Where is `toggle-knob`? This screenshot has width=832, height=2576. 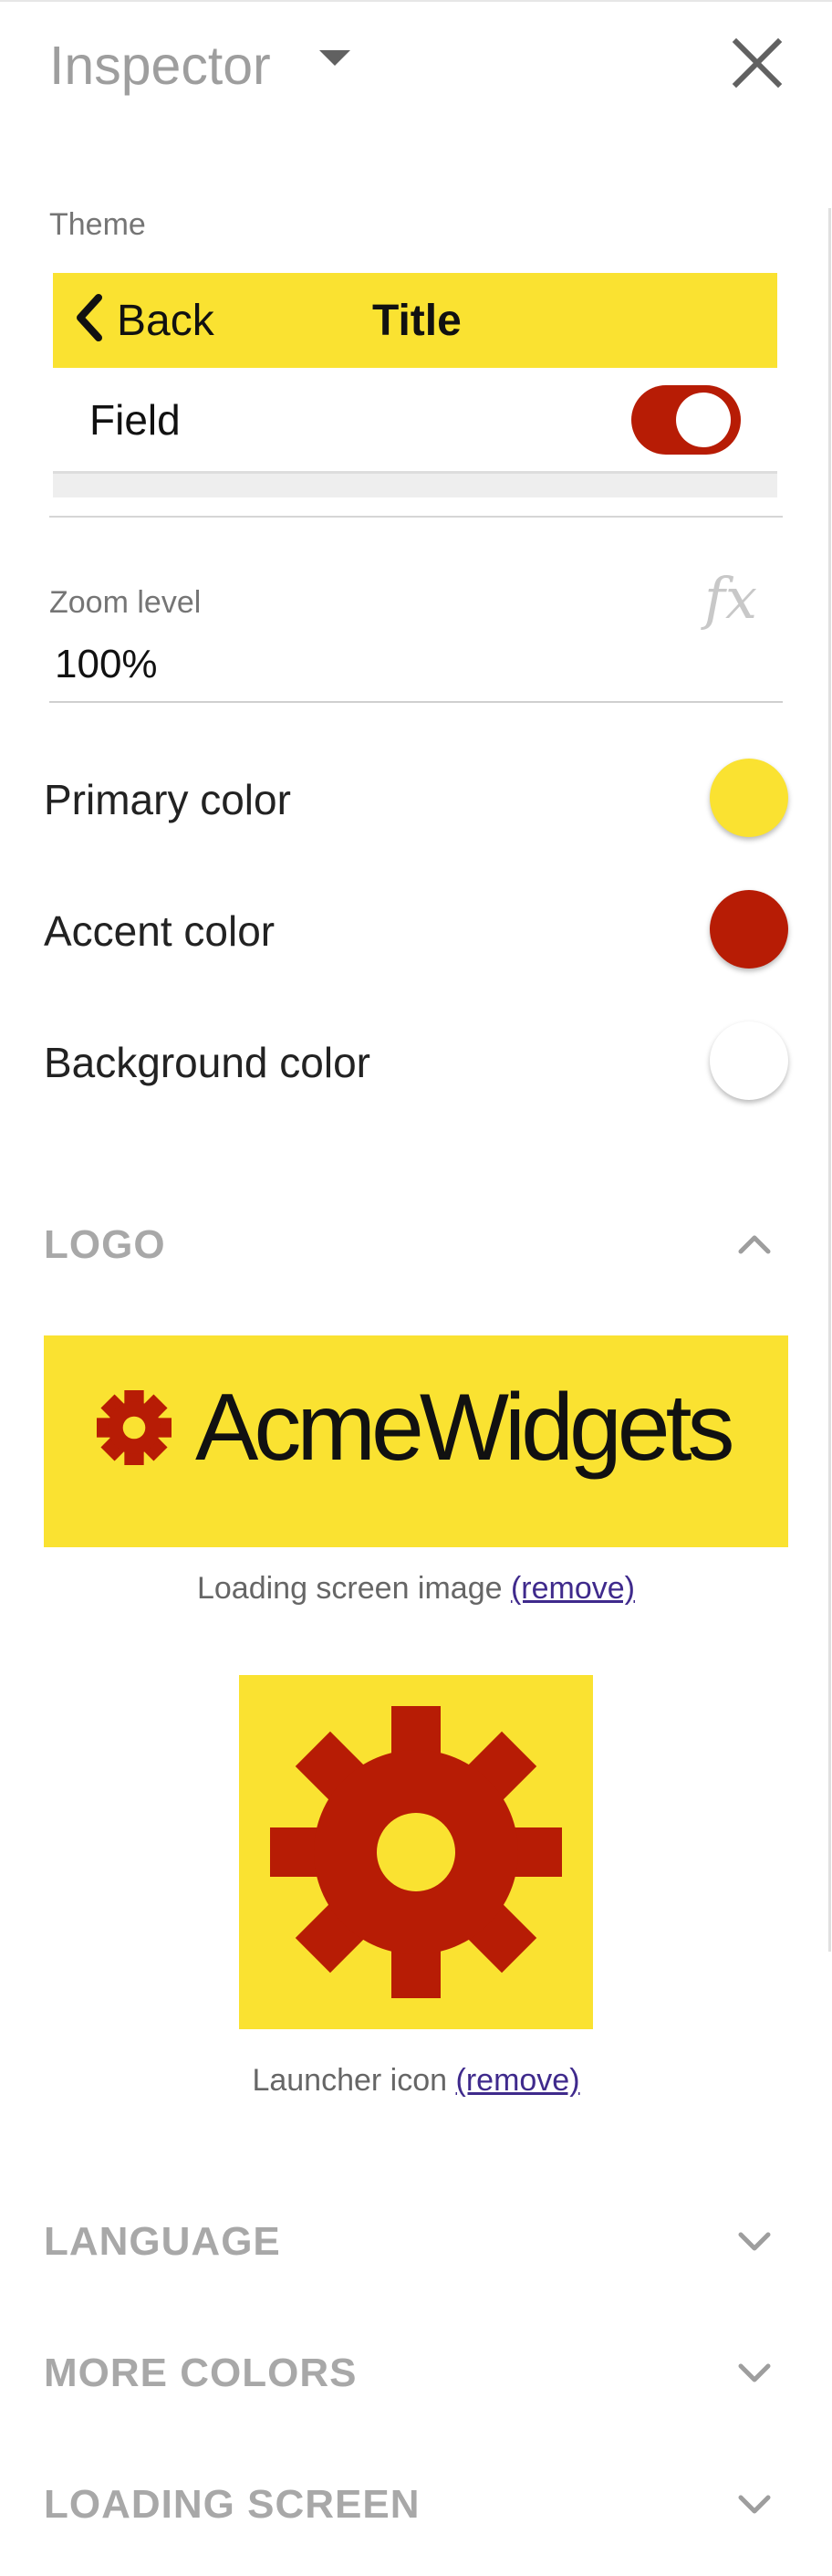 toggle-knob is located at coordinates (703, 420).